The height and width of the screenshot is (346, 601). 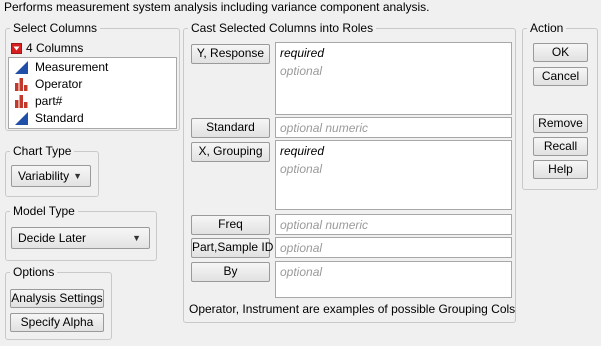 What do you see at coordinates (230, 225) in the screenshot?
I see `freq-button: Freq` at bounding box center [230, 225].